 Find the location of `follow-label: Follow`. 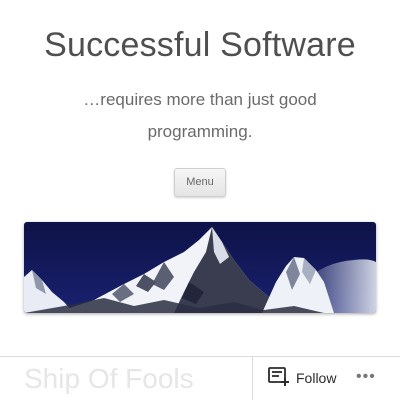

follow-label: Follow is located at coordinates (316, 378).